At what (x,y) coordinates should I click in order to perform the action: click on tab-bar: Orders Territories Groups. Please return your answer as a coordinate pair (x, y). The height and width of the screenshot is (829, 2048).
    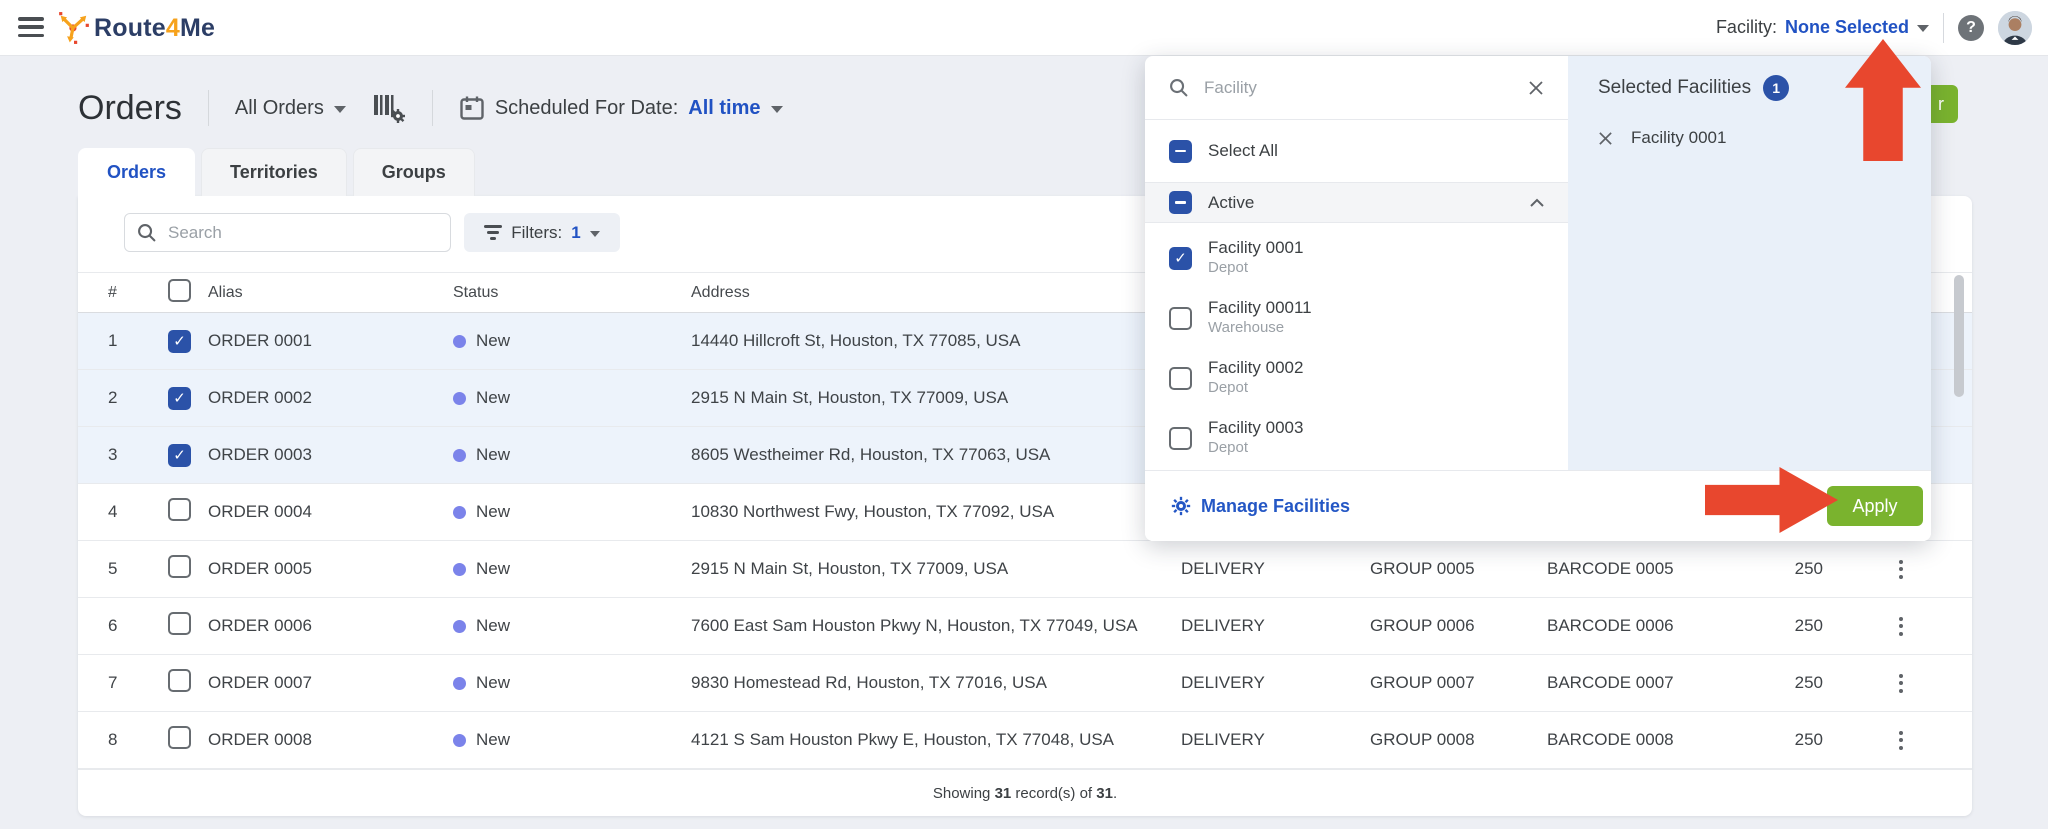
    Looking at the image, I should click on (276, 172).